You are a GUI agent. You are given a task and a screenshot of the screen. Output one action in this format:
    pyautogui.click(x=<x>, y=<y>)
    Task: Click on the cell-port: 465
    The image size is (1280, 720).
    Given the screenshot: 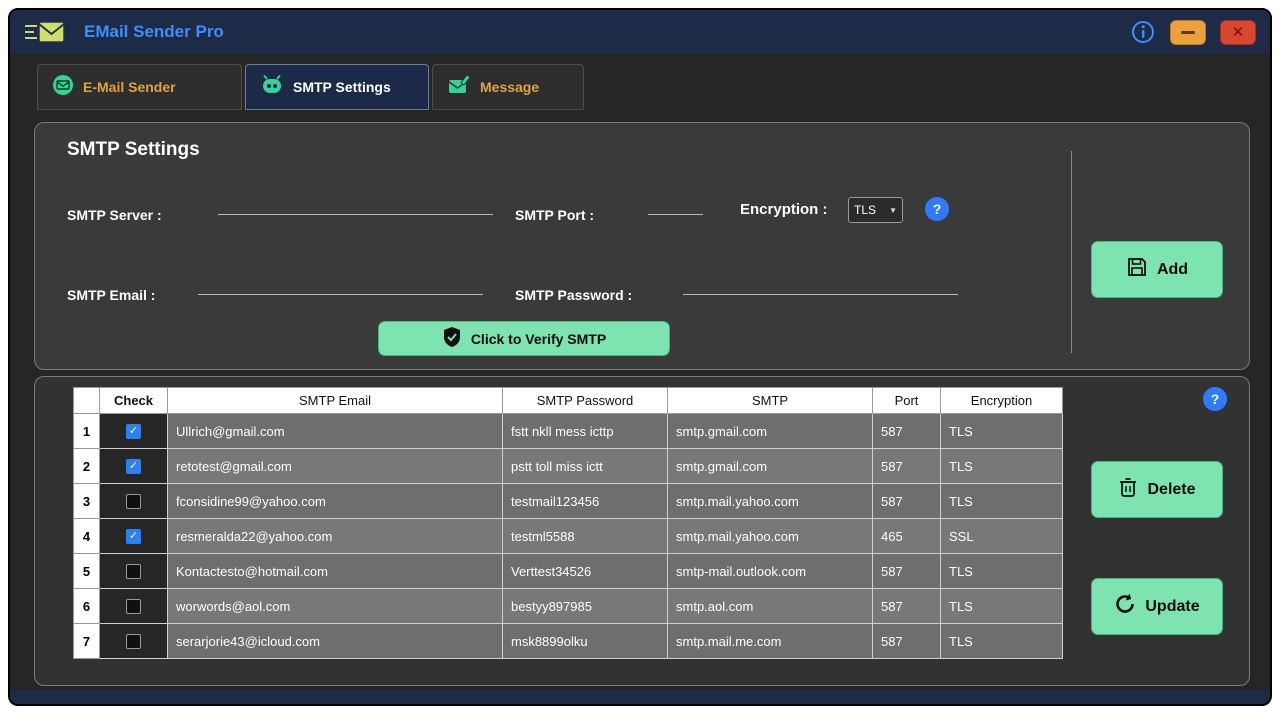 What is the action you would take?
    pyautogui.click(x=906, y=536)
    